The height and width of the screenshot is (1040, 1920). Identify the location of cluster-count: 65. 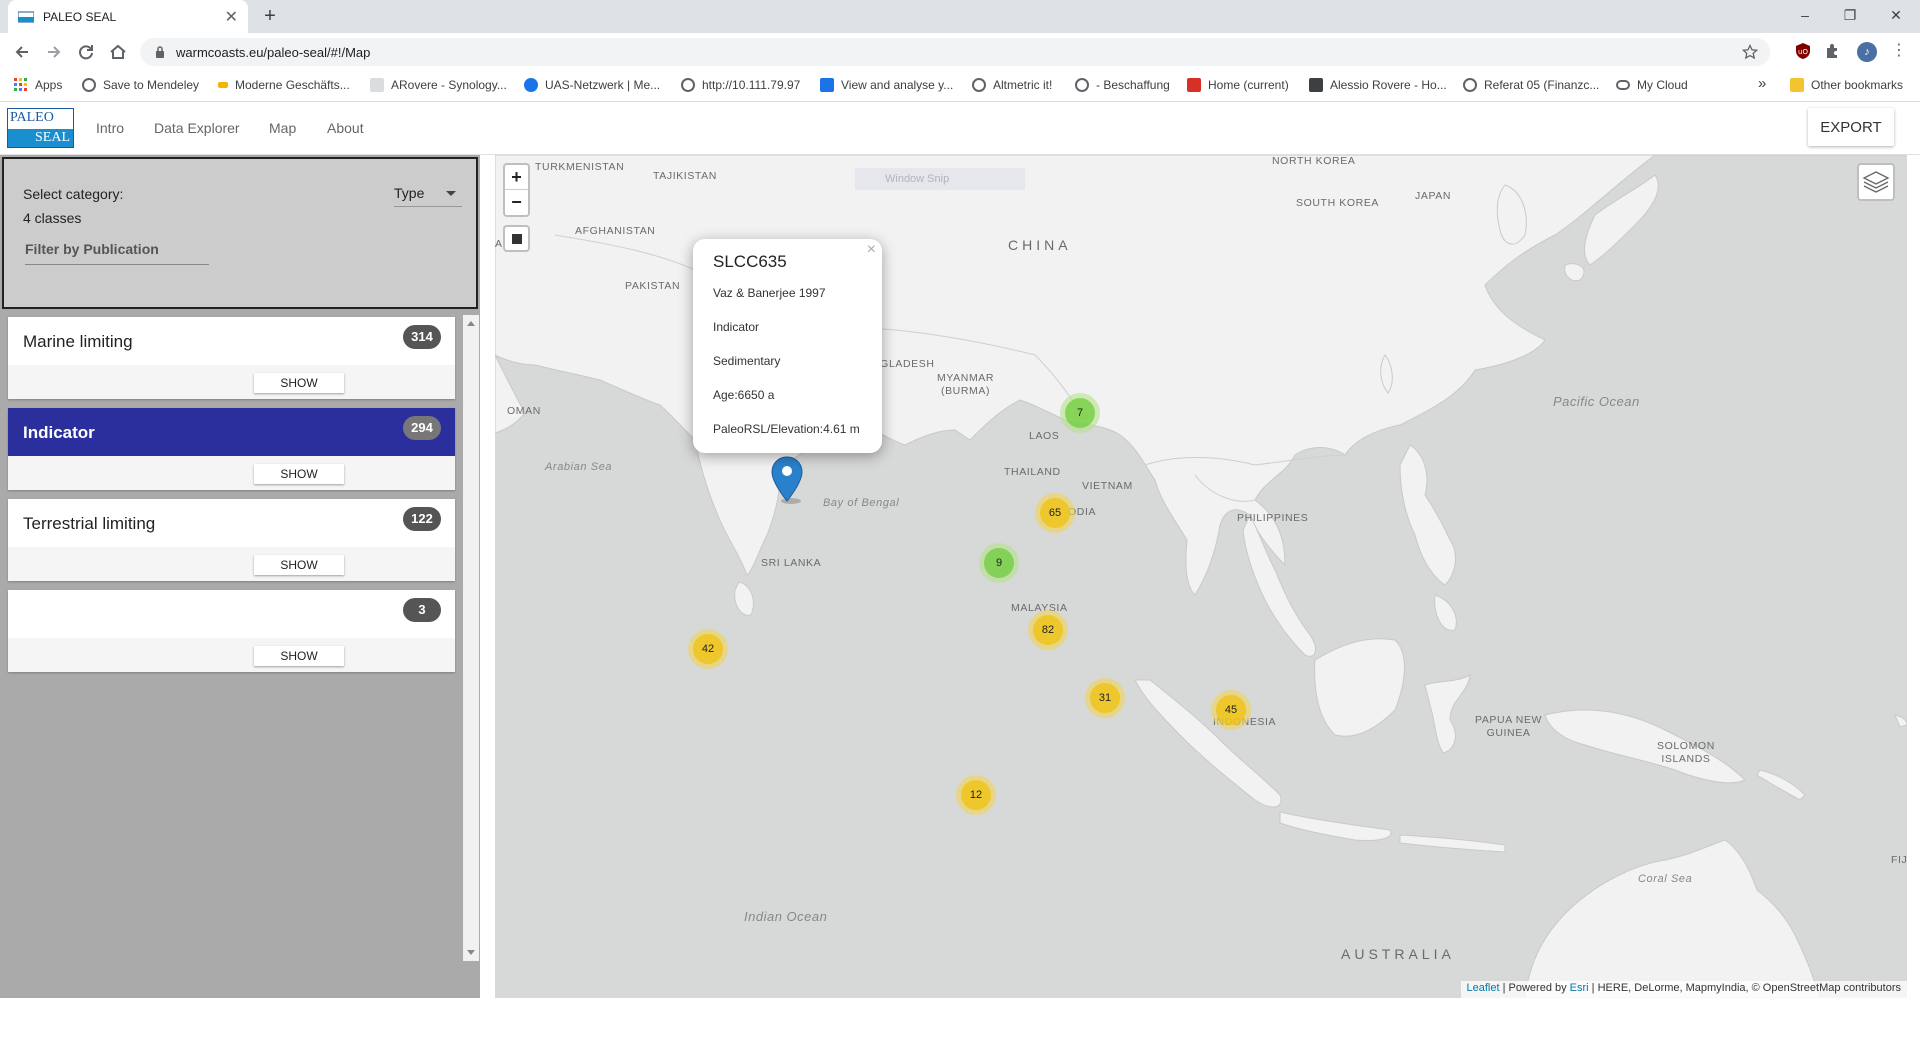
(1055, 513).